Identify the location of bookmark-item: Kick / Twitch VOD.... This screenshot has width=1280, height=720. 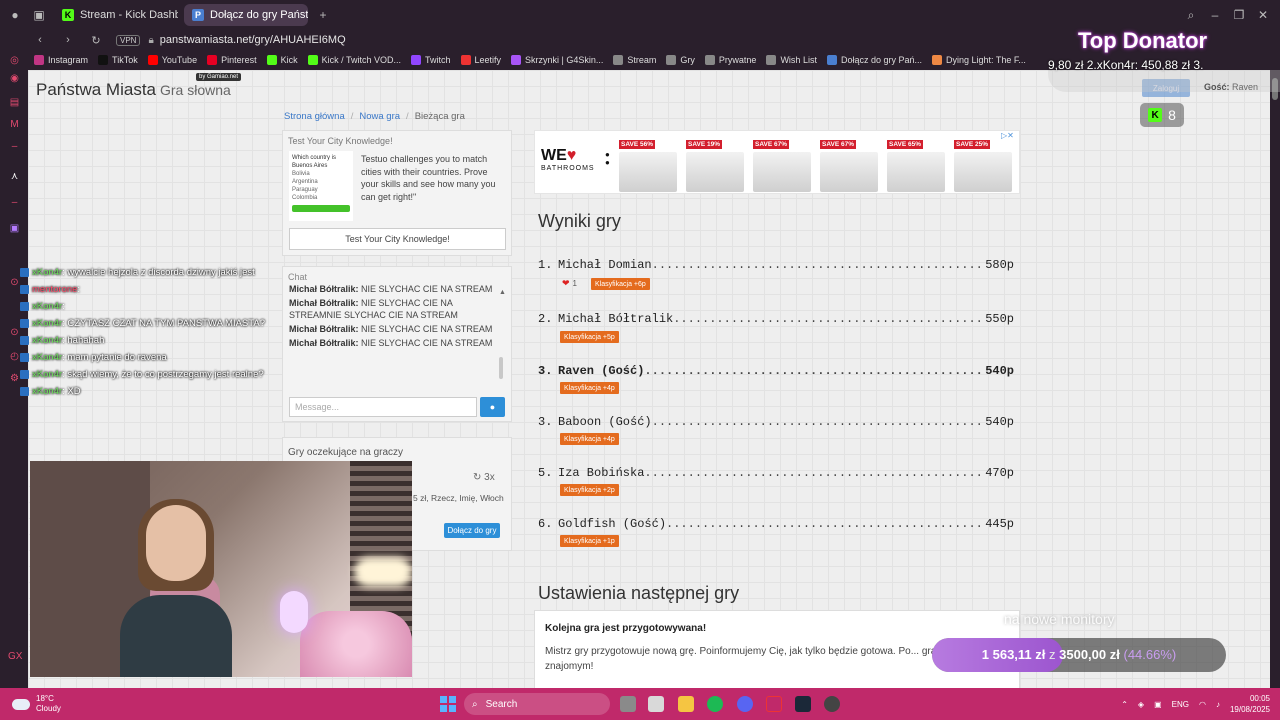
(354, 60).